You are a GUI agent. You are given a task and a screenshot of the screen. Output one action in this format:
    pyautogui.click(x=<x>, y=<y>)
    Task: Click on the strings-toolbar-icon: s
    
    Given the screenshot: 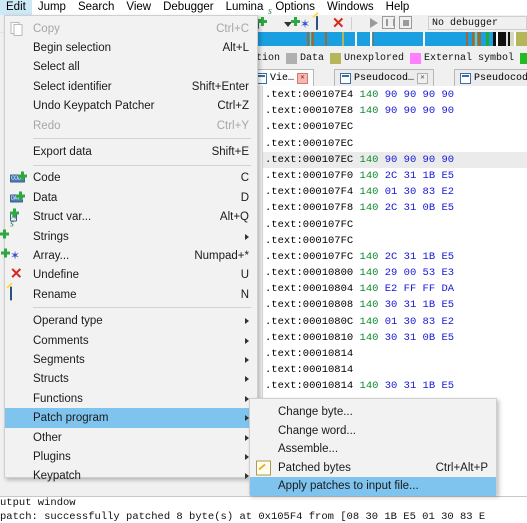 What is the action you would take?
    pyautogui.click(x=270, y=18)
    